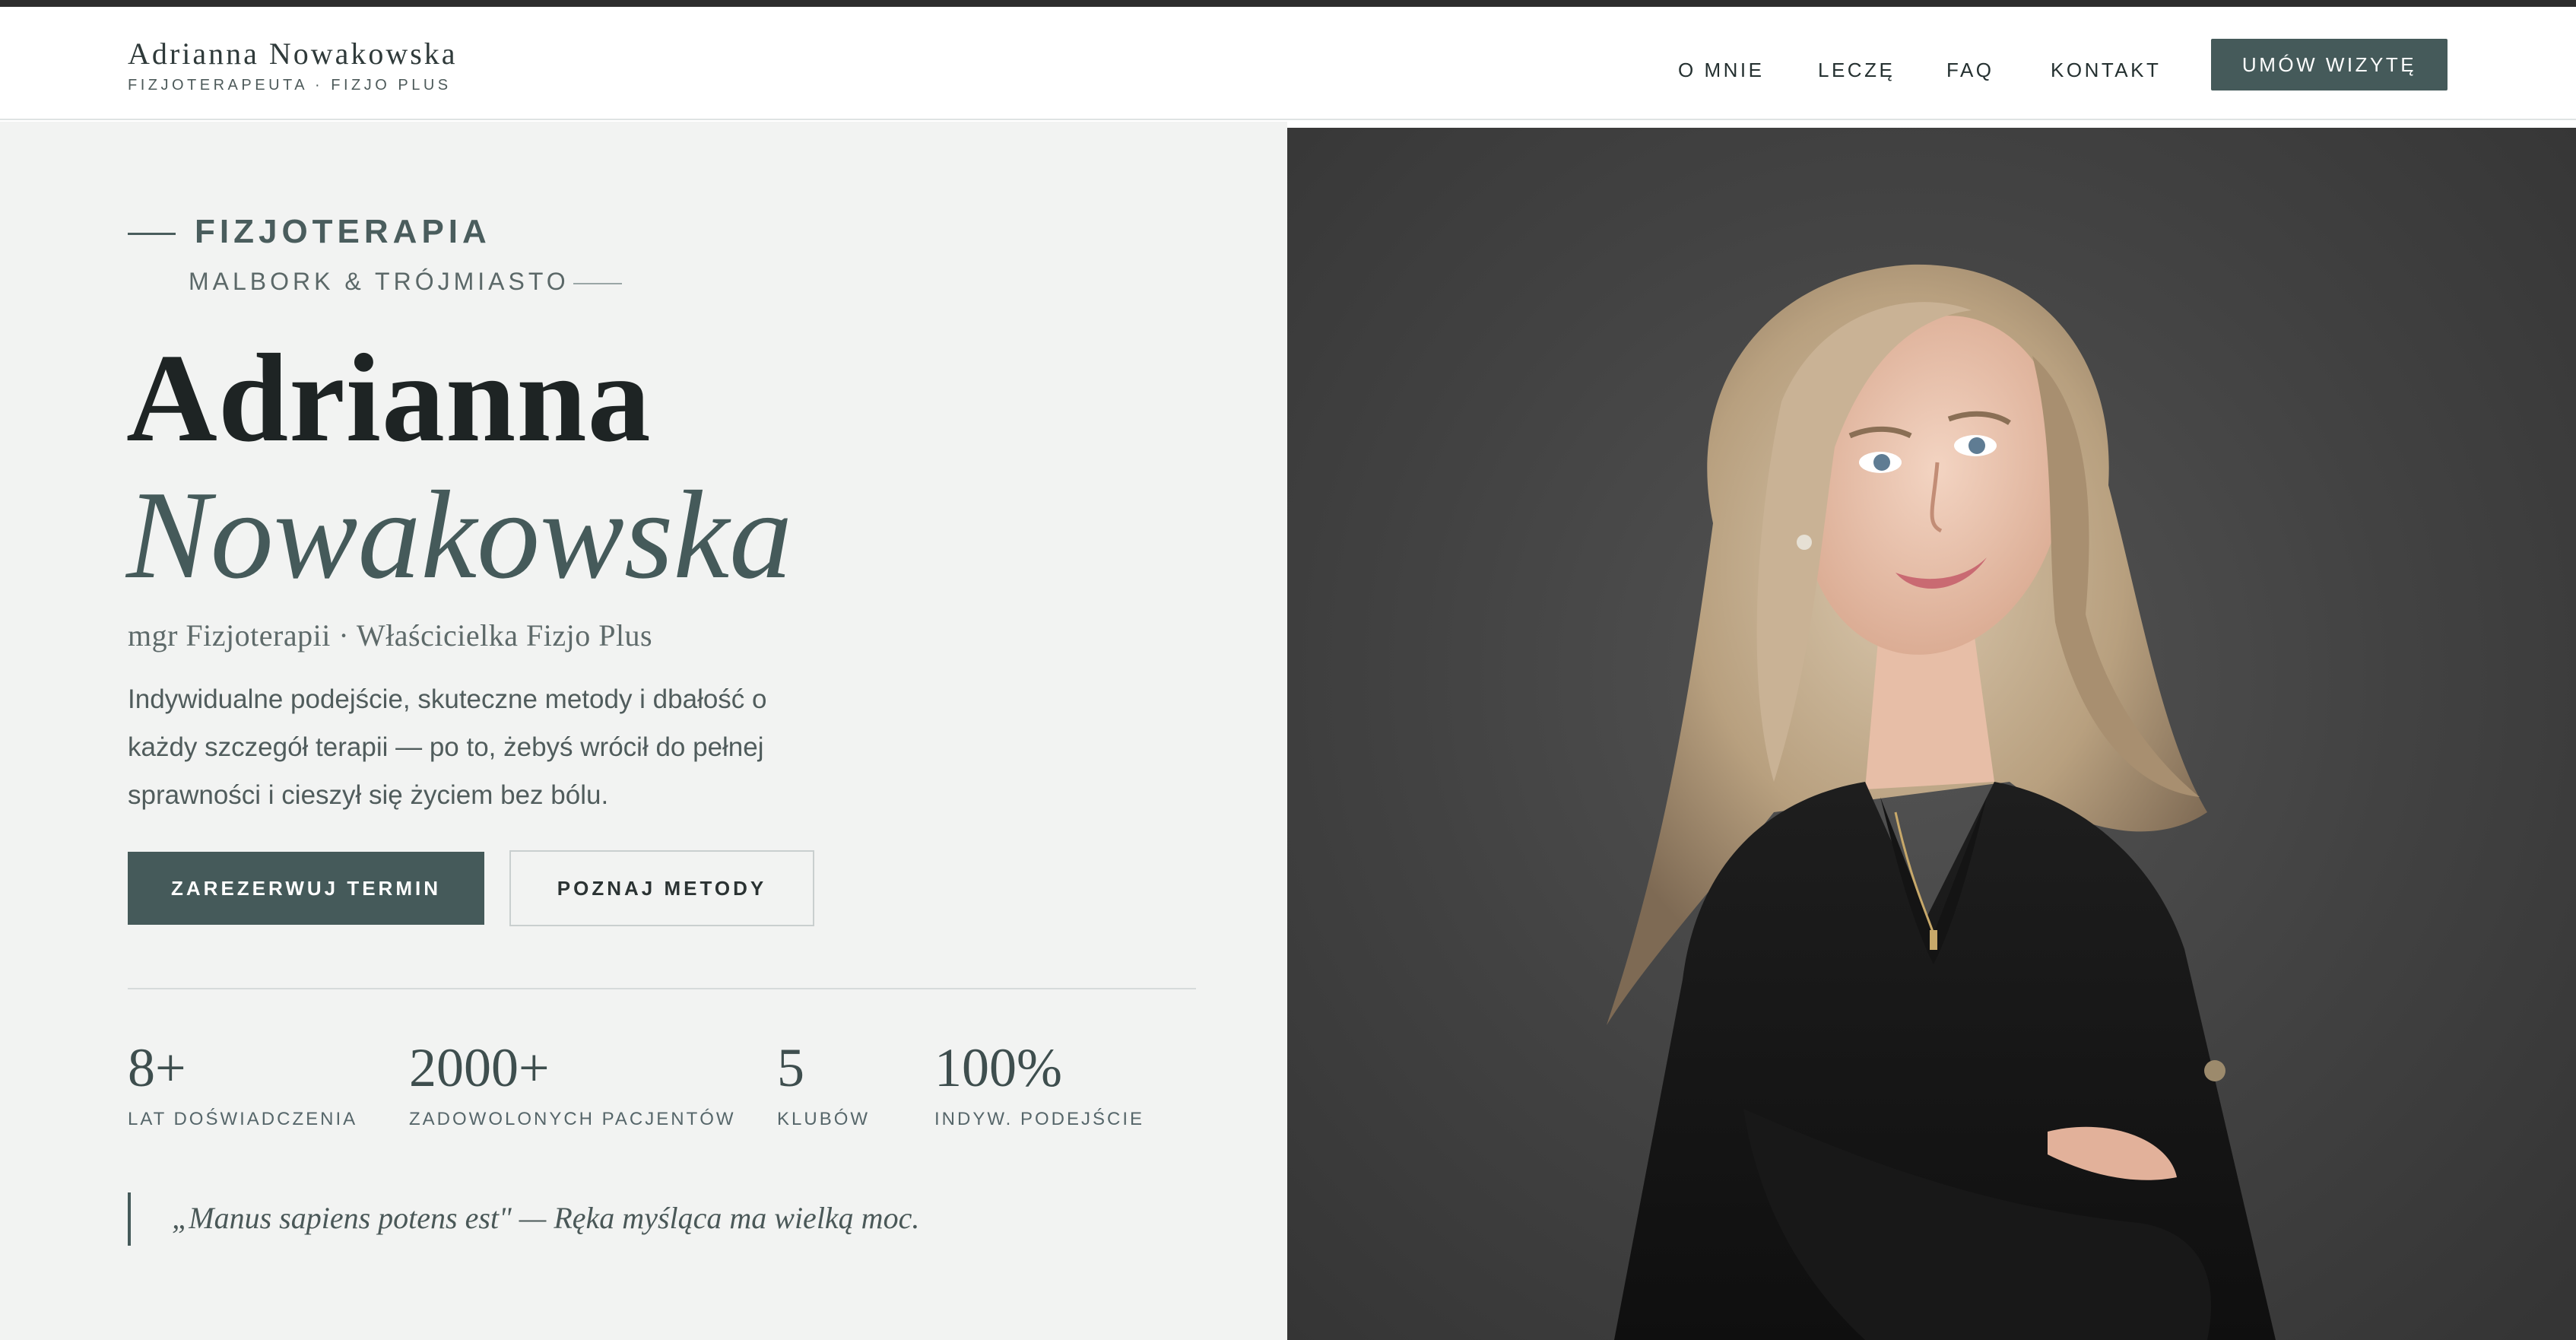 The height and width of the screenshot is (1340, 2576). Describe the element at coordinates (293, 54) in the screenshot. I see `brand-name: Adrianna Nowakowska` at that location.